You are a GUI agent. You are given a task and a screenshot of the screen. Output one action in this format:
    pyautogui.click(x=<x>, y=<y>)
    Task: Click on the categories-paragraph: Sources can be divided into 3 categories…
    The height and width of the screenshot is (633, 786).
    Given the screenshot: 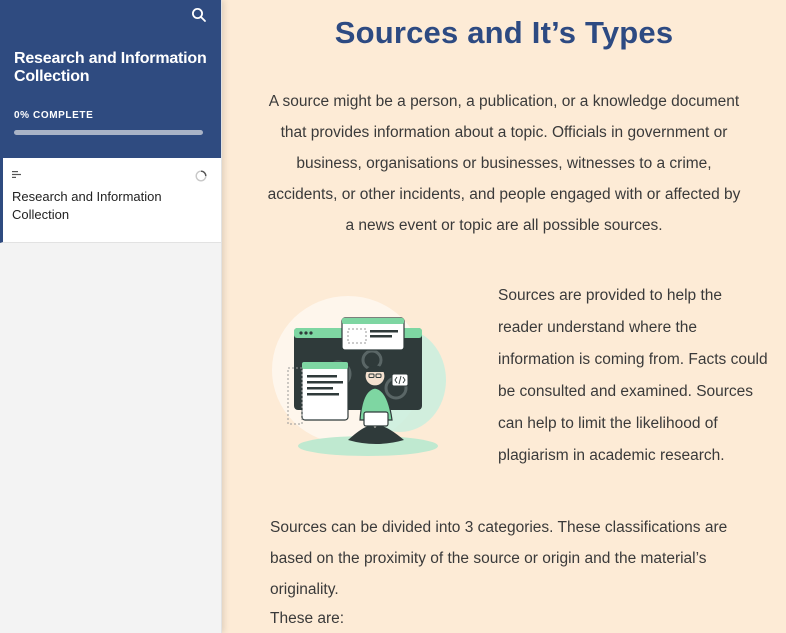 What is the action you would take?
    pyautogui.click(x=499, y=558)
    